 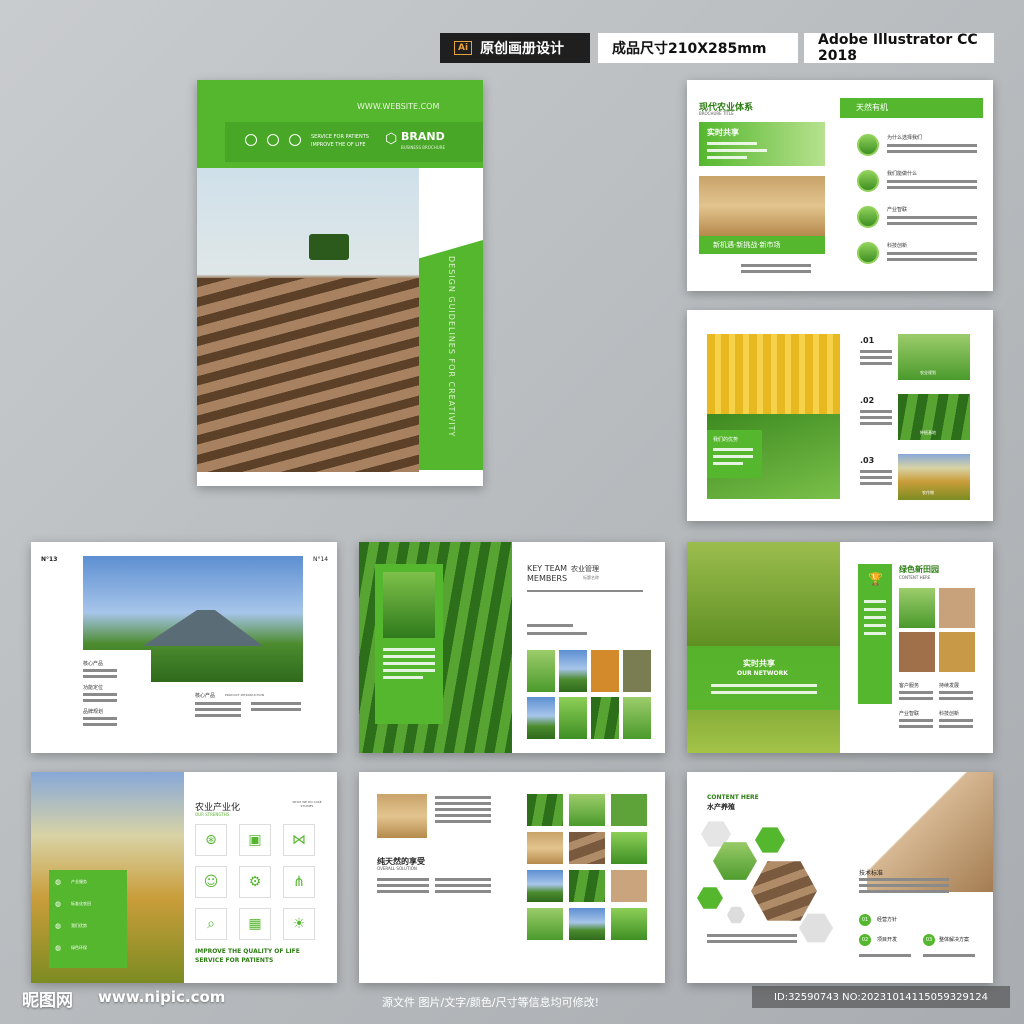 I want to click on cover-photo-field, so click(x=308, y=320).